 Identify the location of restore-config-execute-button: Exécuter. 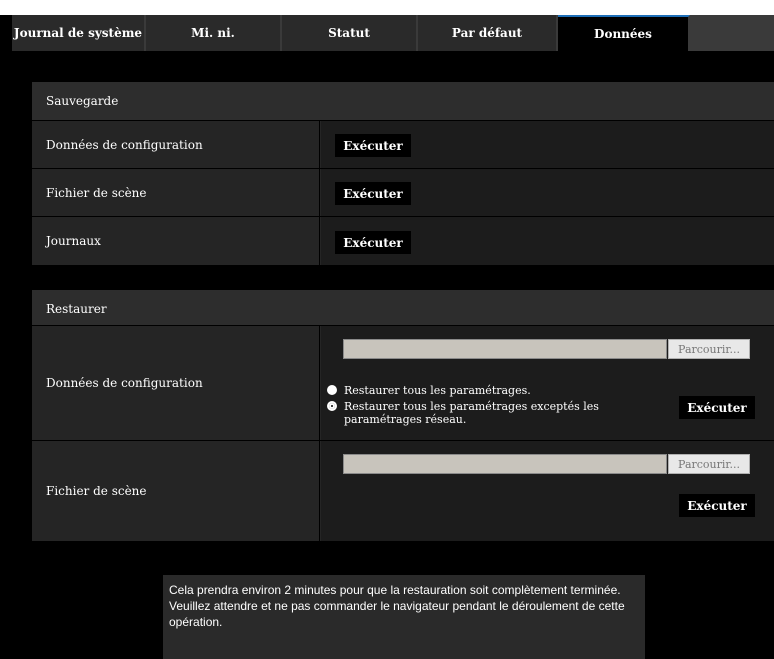
(717, 407).